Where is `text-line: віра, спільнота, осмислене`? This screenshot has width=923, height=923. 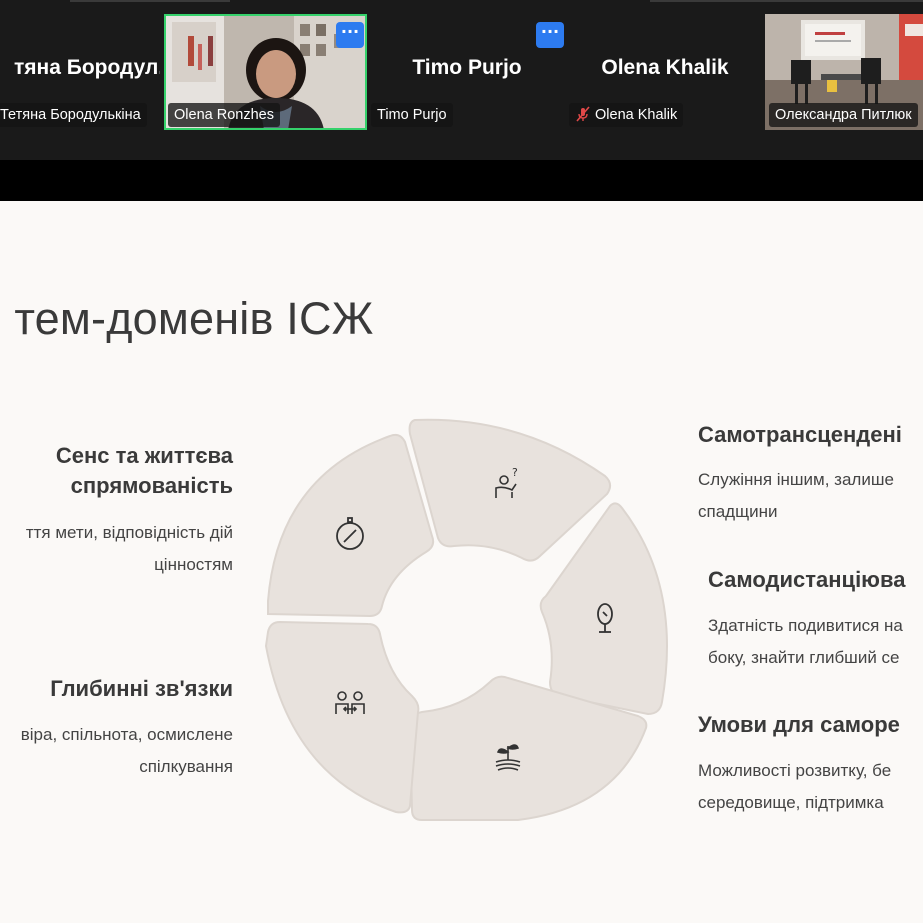
text-line: віра, спільнота, осмислене is located at coordinates (126, 734).